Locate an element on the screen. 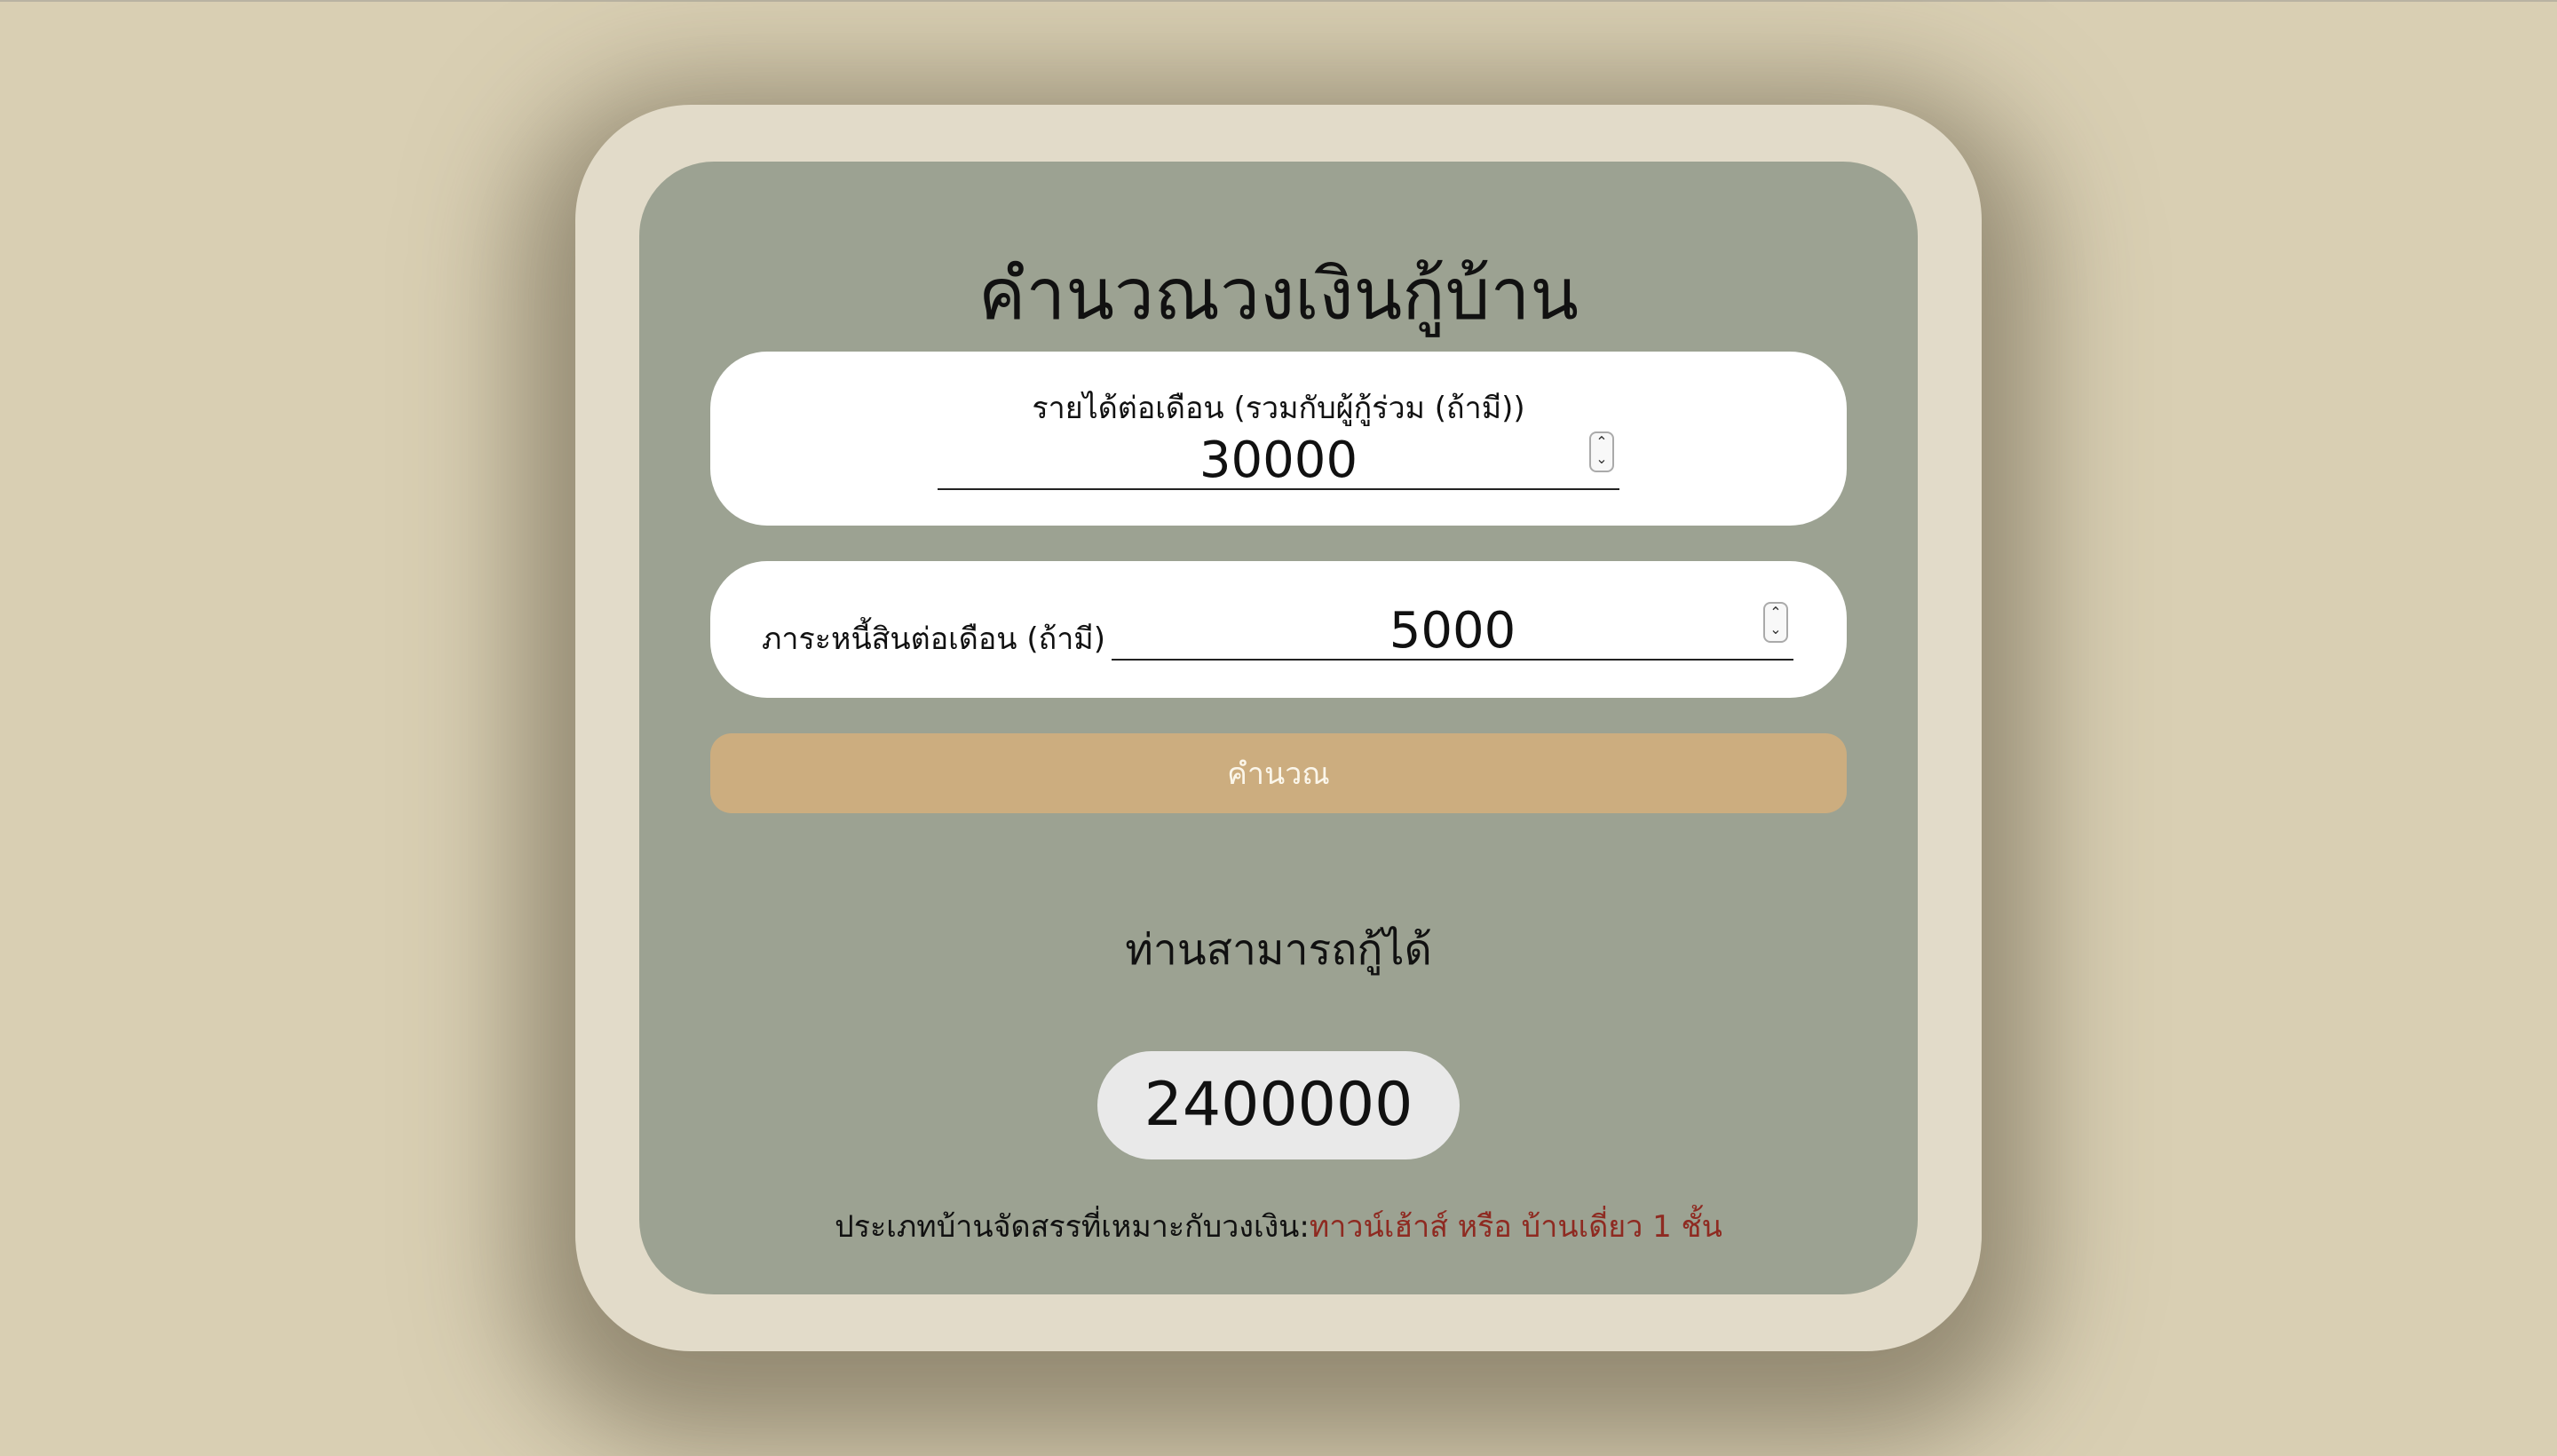 This screenshot has width=2557, height=1456. income-input-wrap: ⌃⌄ is located at coordinates (1278, 460).